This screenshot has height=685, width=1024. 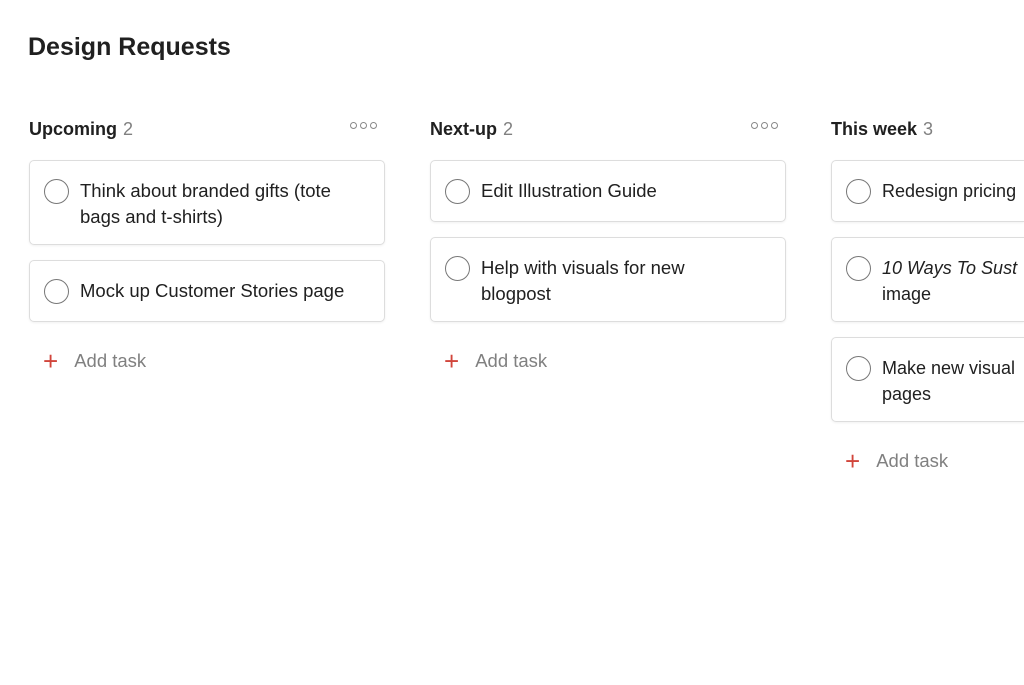 I want to click on task-card: Mock up Customer Stories page, so click(x=207, y=291).